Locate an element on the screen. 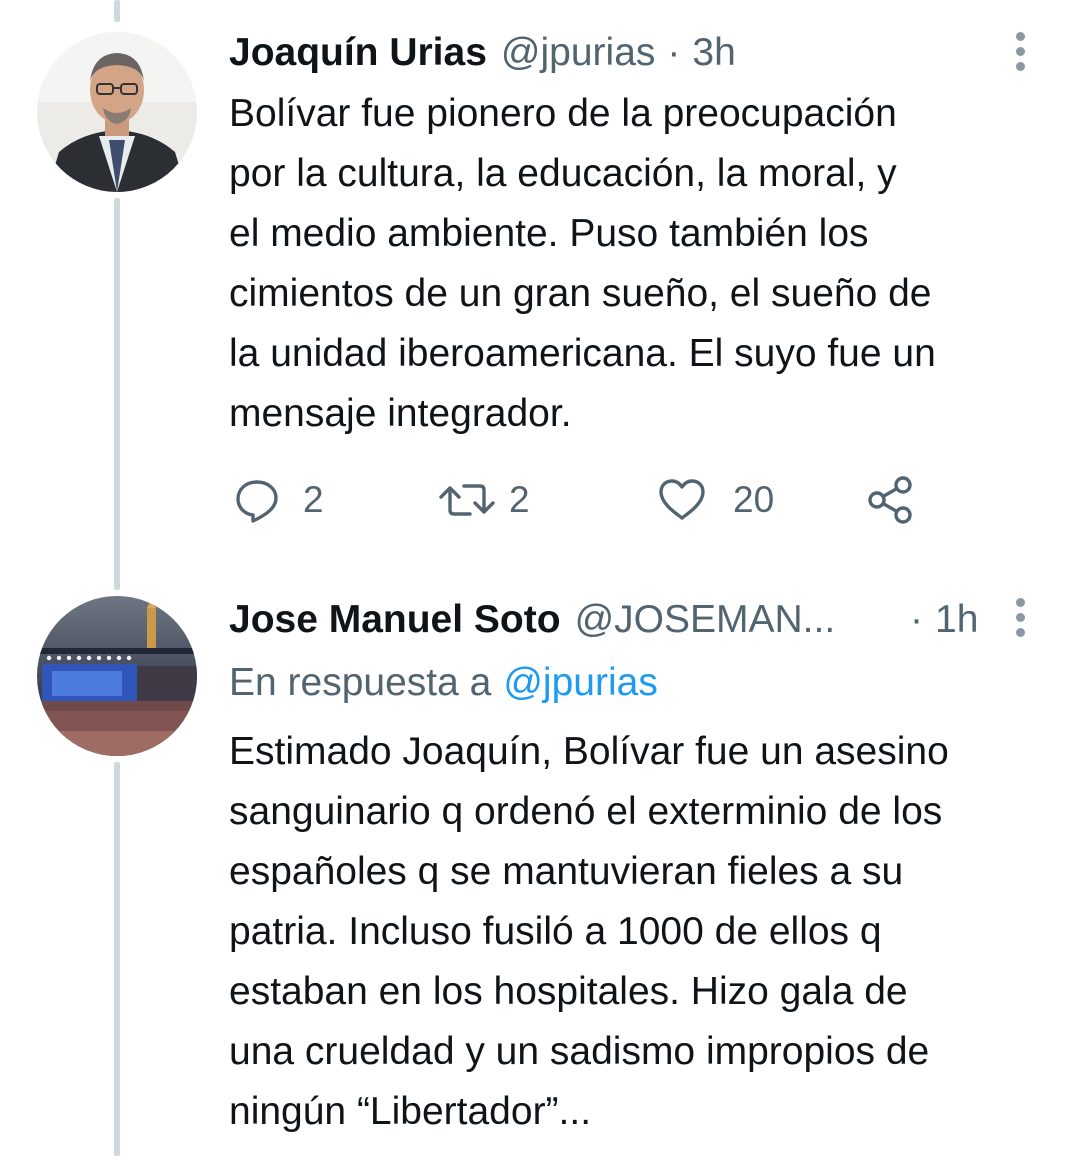 Image resolution: width=1080 pixels, height=1156 pixels. reply-button: 2 is located at coordinates (278, 500).